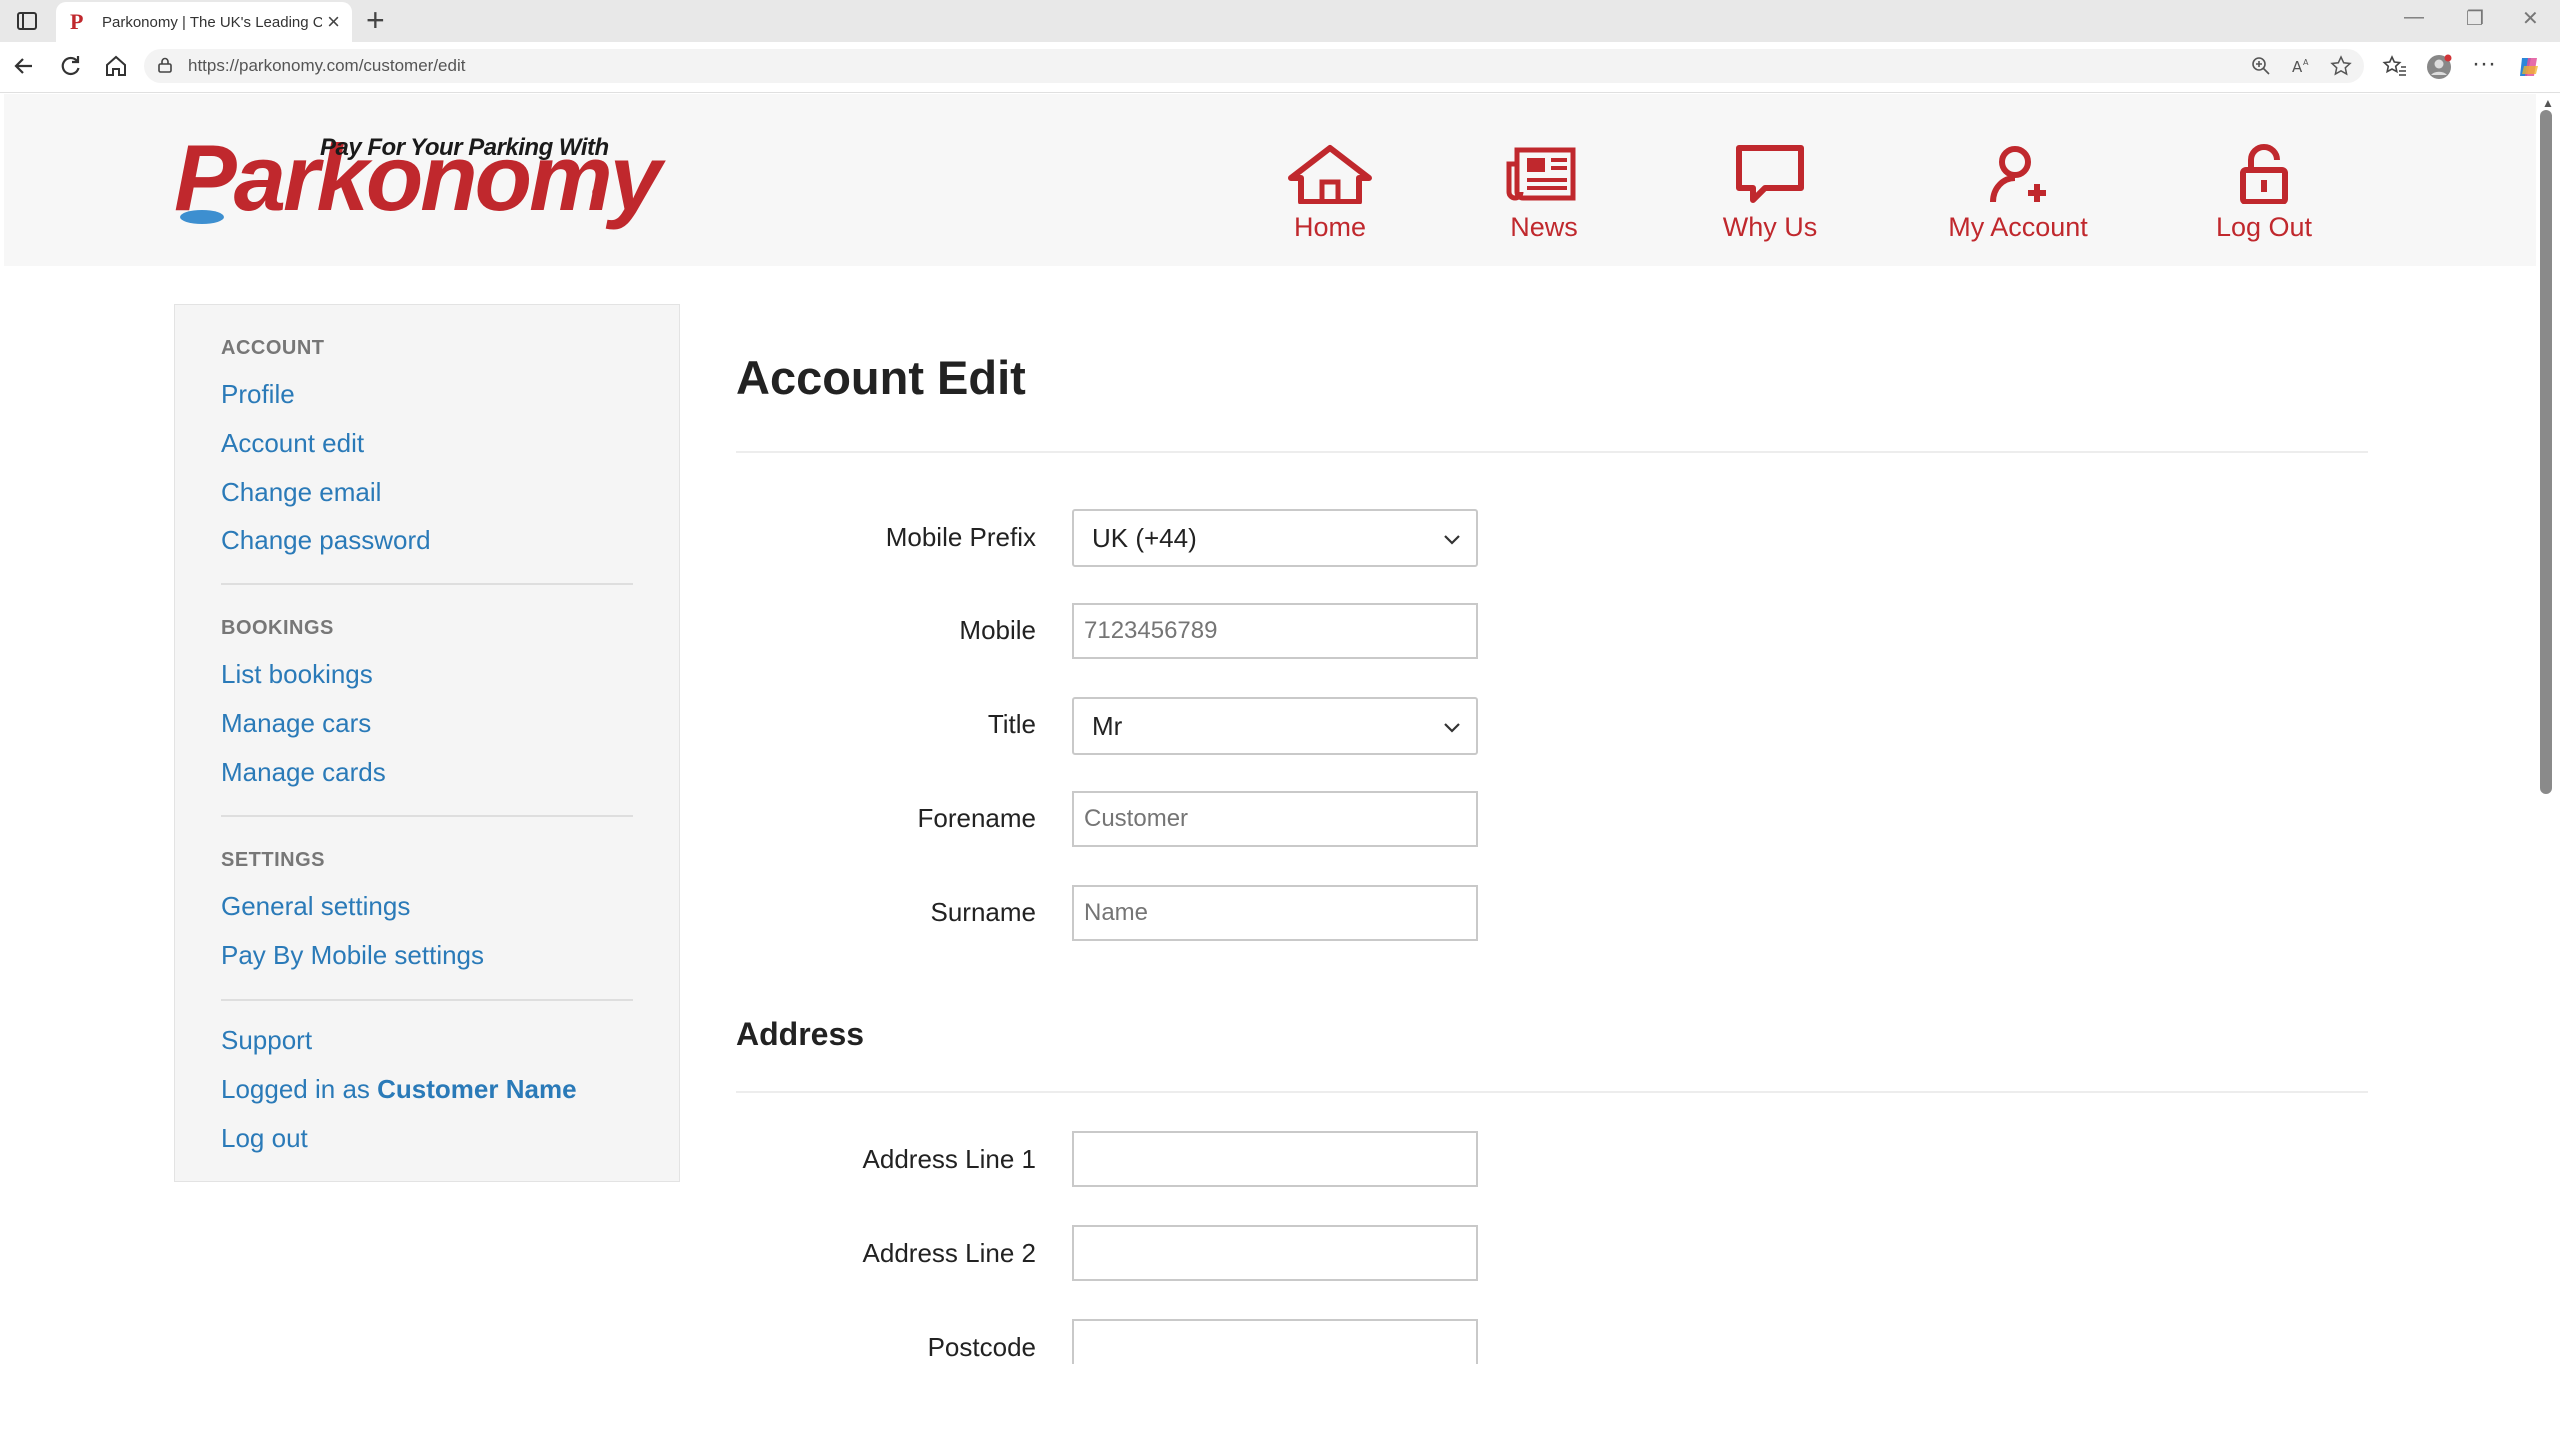 This screenshot has width=2560, height=1440. Describe the element at coordinates (881, 377) in the screenshot. I see `page-title: Account Edit` at that location.